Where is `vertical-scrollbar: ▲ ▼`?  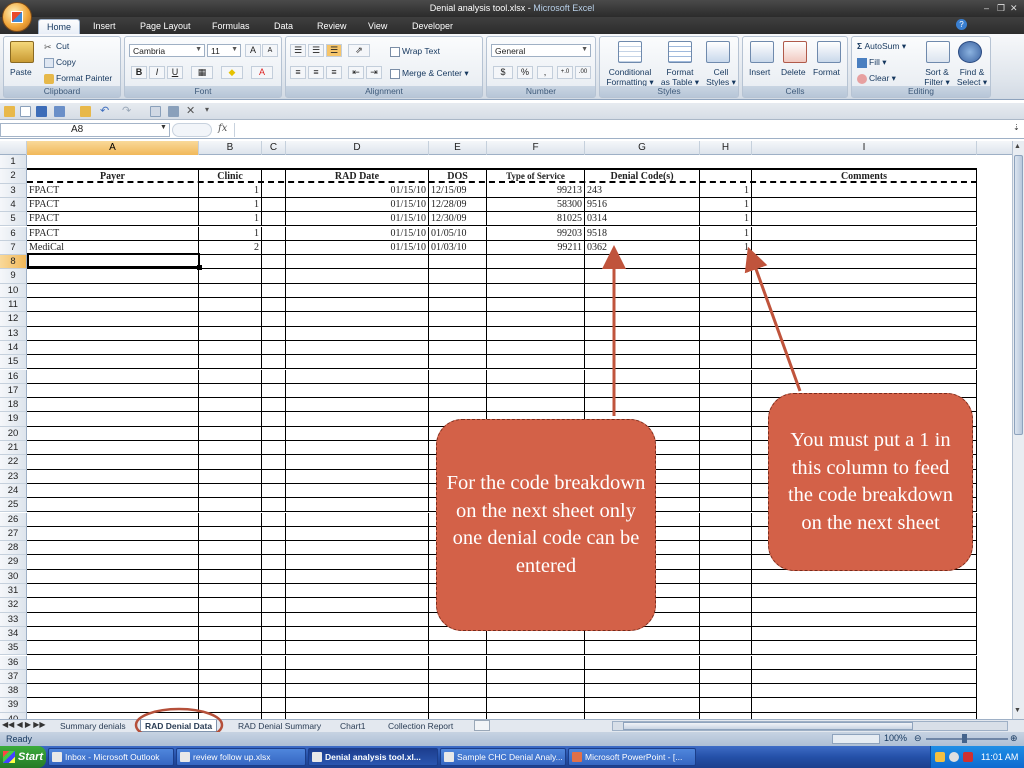 vertical-scrollbar: ▲ ▼ is located at coordinates (1018, 430).